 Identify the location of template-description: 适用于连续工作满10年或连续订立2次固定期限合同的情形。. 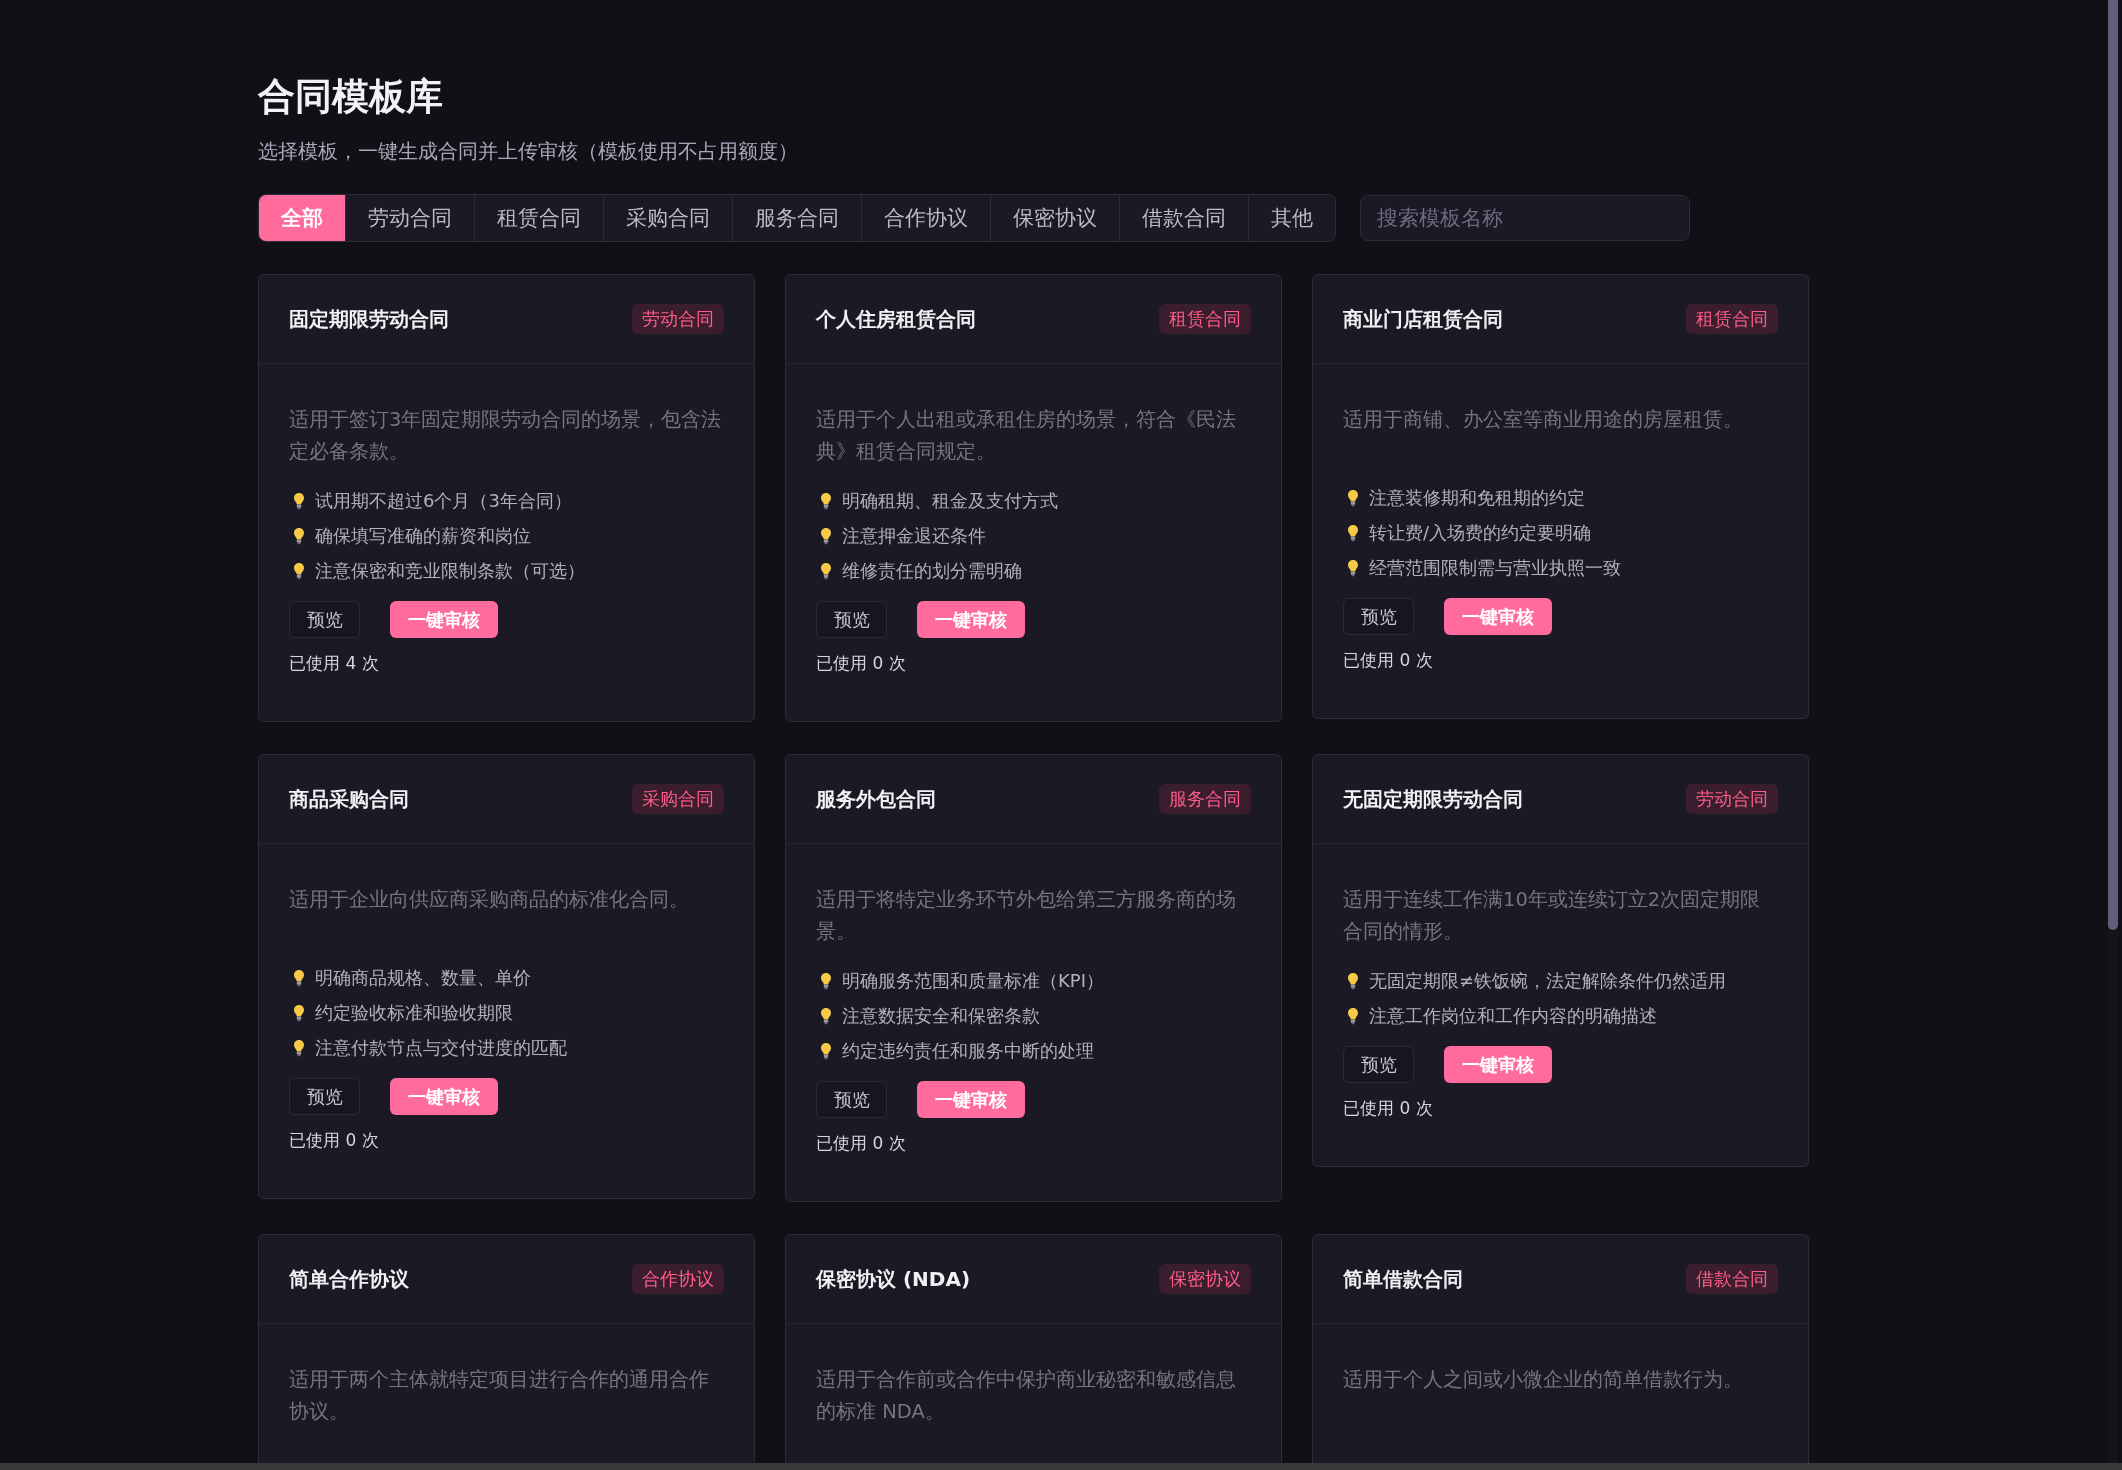
(1552, 916).